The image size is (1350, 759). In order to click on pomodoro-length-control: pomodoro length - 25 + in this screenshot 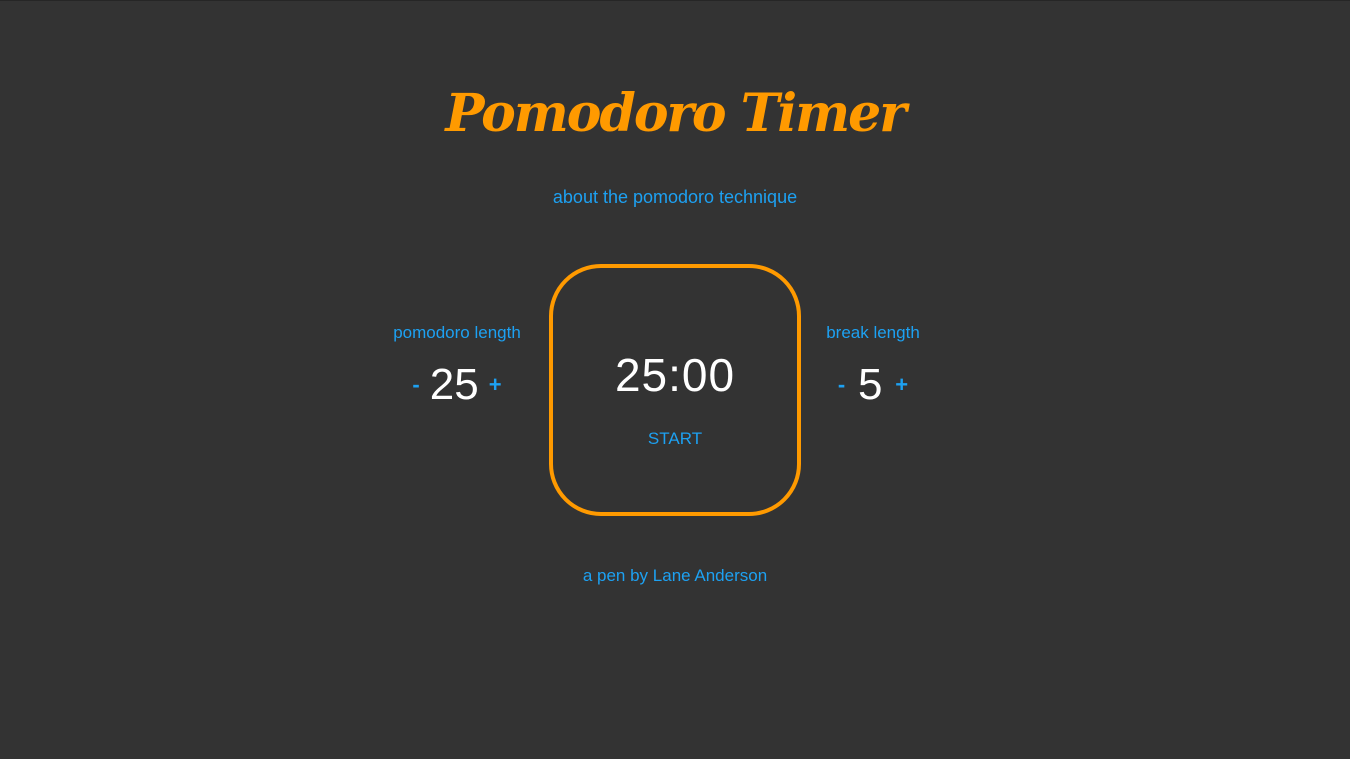, I will do `click(457, 365)`.